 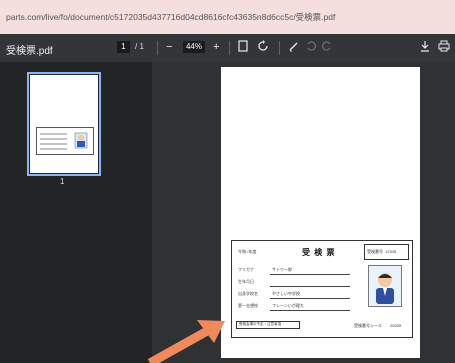 What do you see at coordinates (368, 325) in the screenshot?
I see `id-label: 受検番号シール` at bounding box center [368, 325].